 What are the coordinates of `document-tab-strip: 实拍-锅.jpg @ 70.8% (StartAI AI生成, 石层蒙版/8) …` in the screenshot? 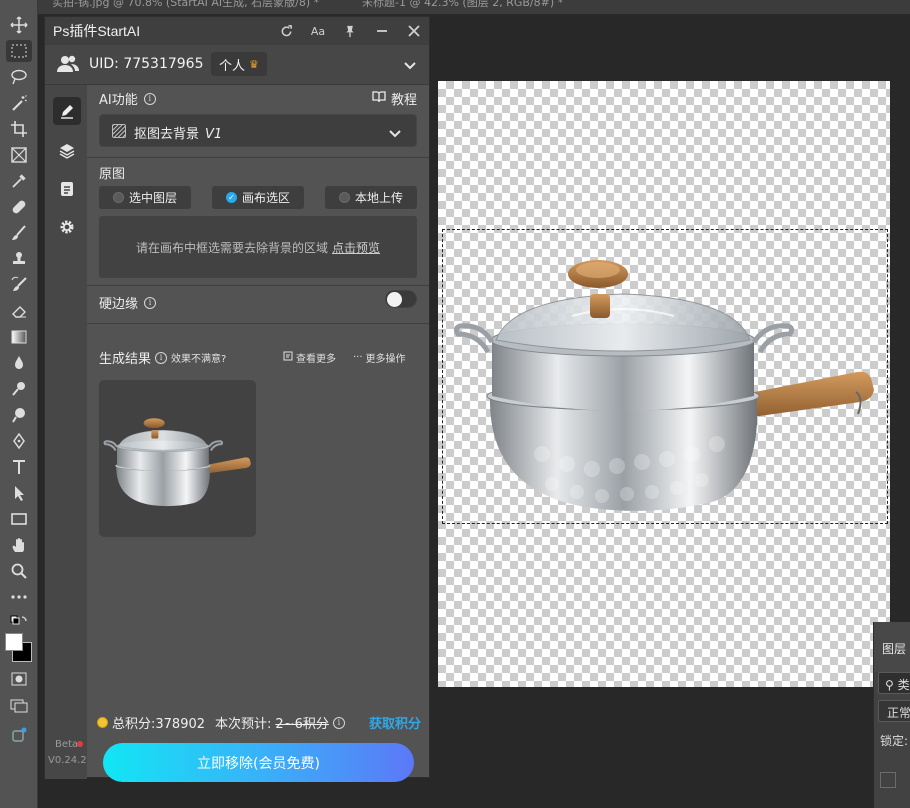 It's located at (474, 7).